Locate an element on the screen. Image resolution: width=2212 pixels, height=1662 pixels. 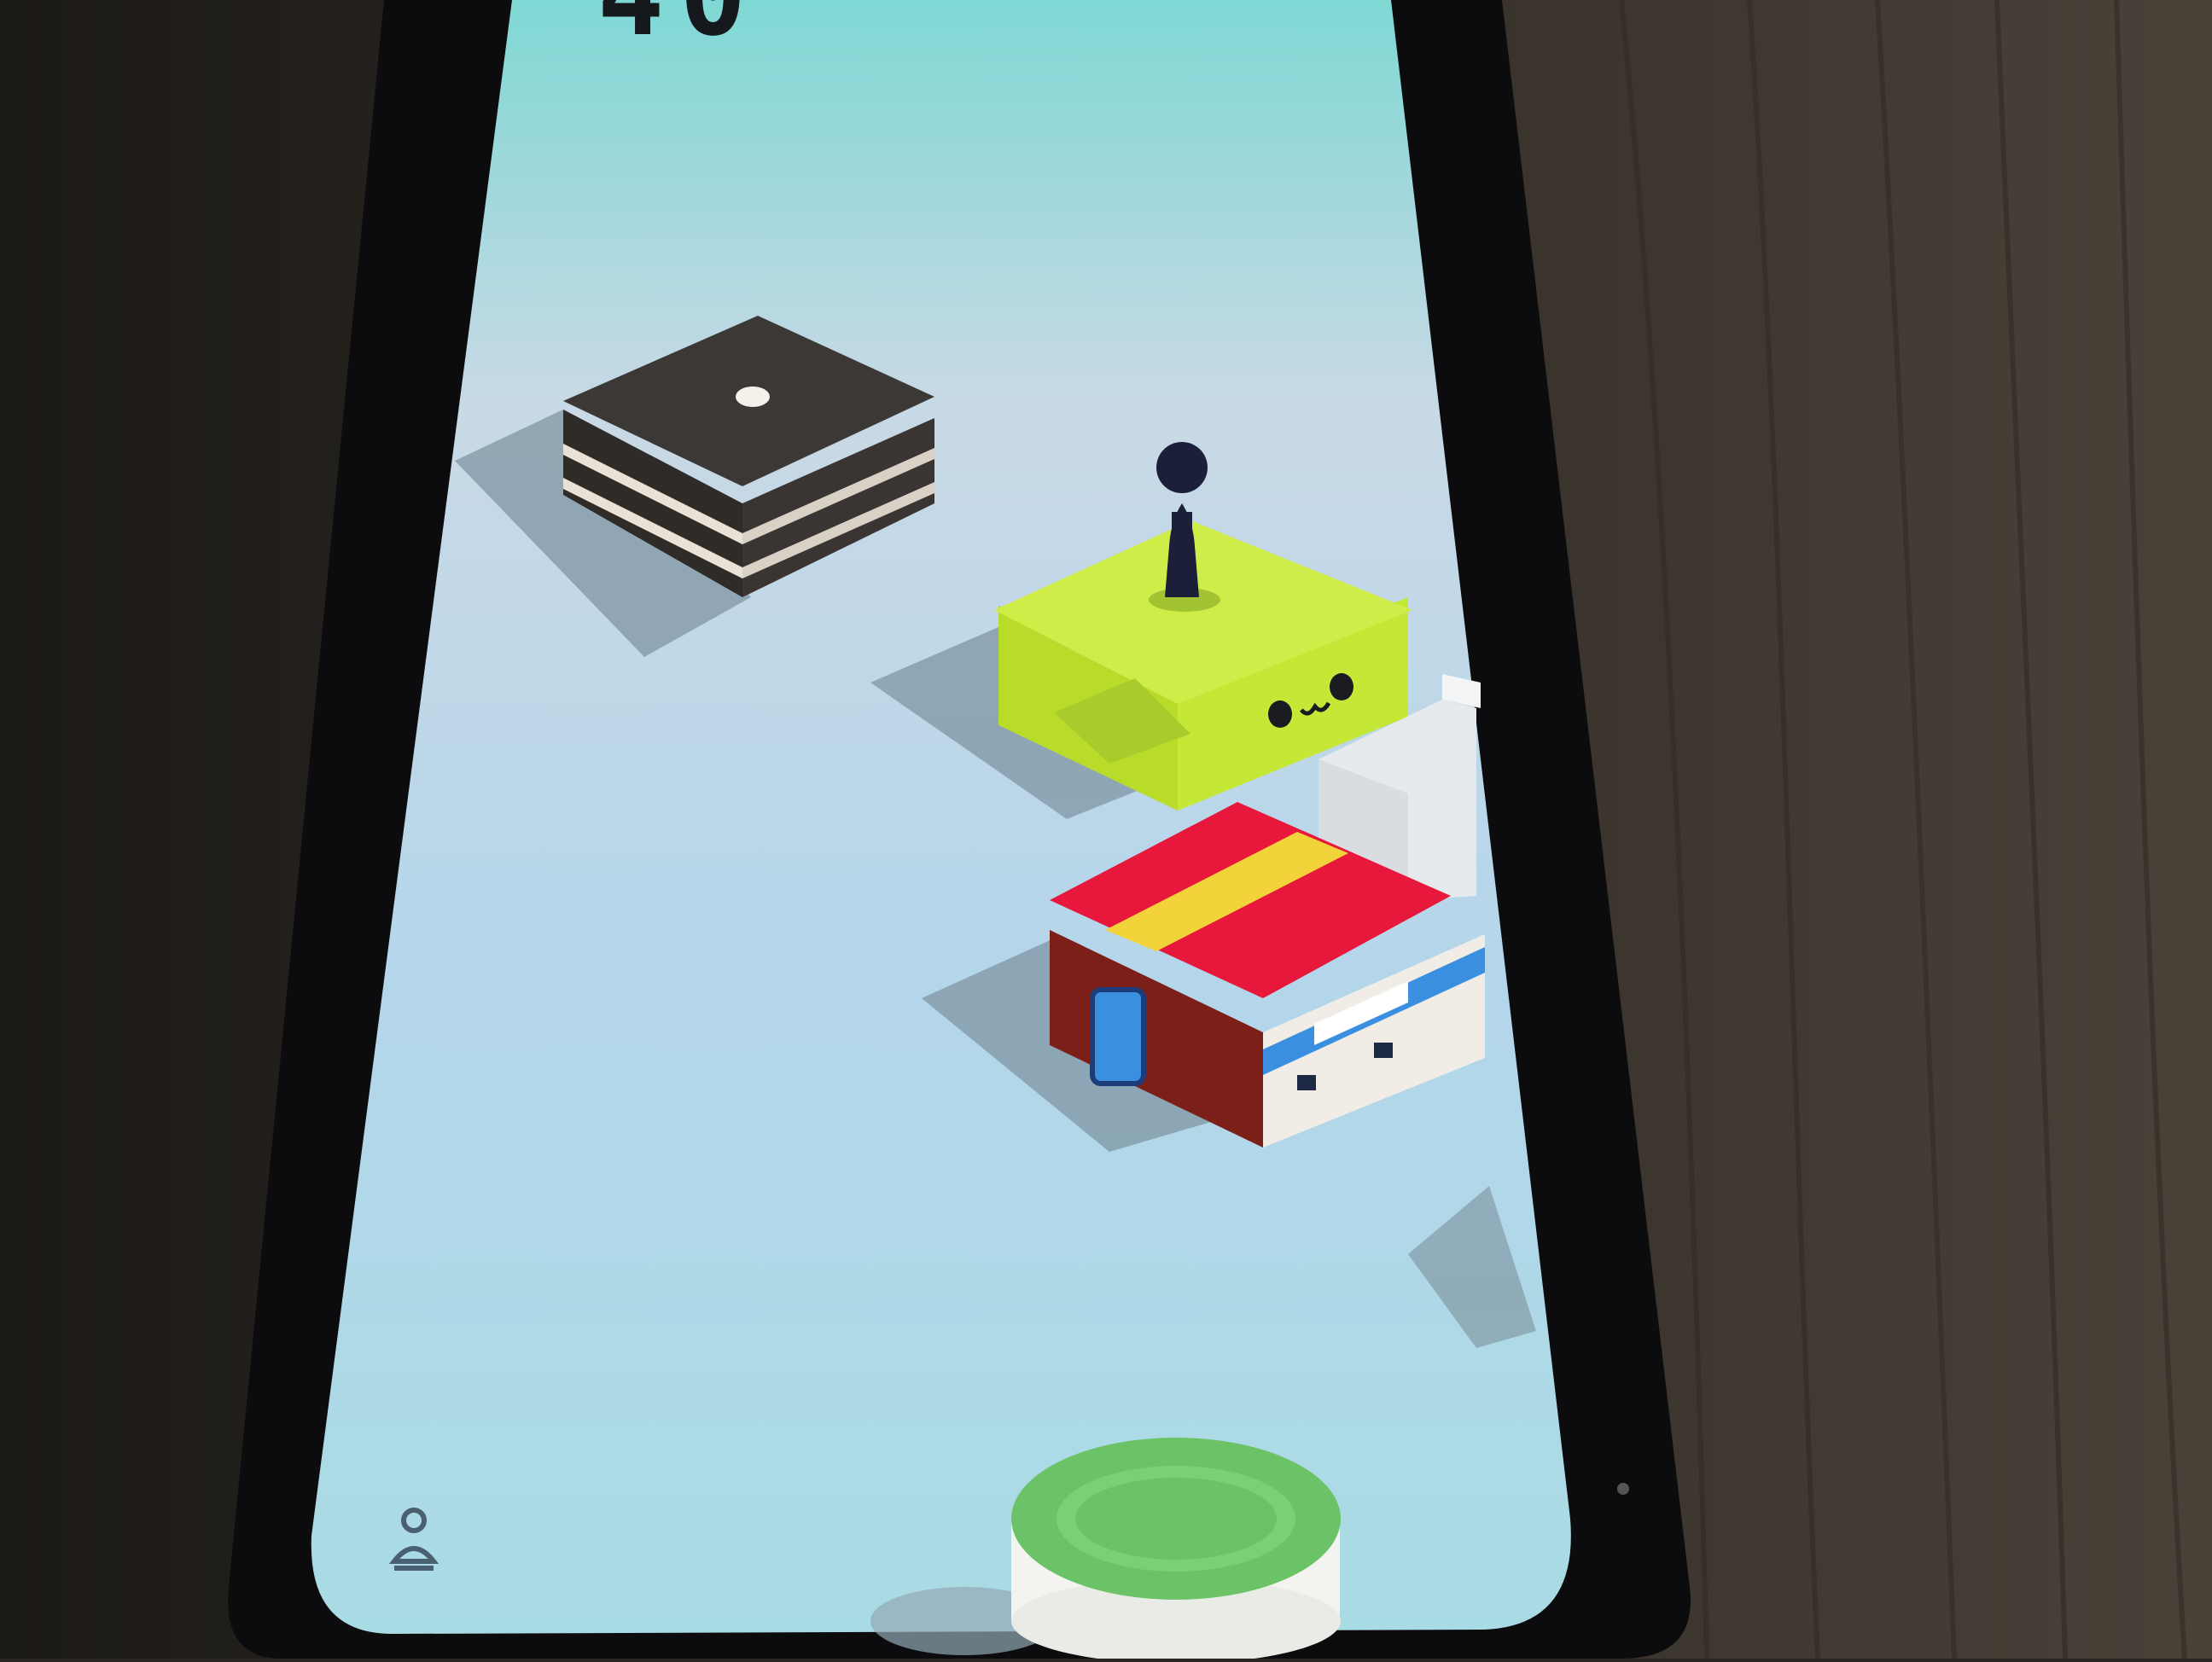
player-head is located at coordinates (1182, 467).